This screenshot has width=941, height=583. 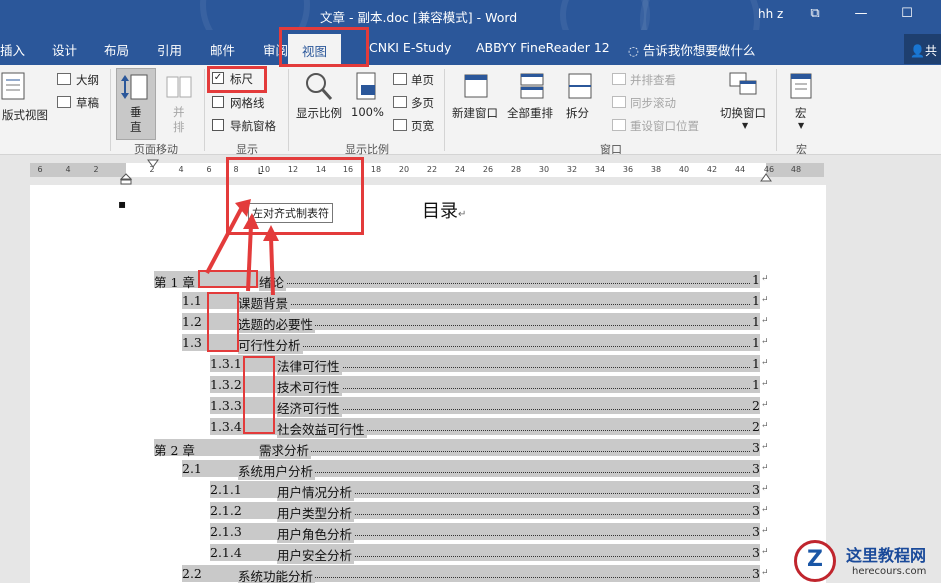 I want to click on toc-entry: 1.3.4 社会效益可行性 2 ↵, so click(x=489, y=428).